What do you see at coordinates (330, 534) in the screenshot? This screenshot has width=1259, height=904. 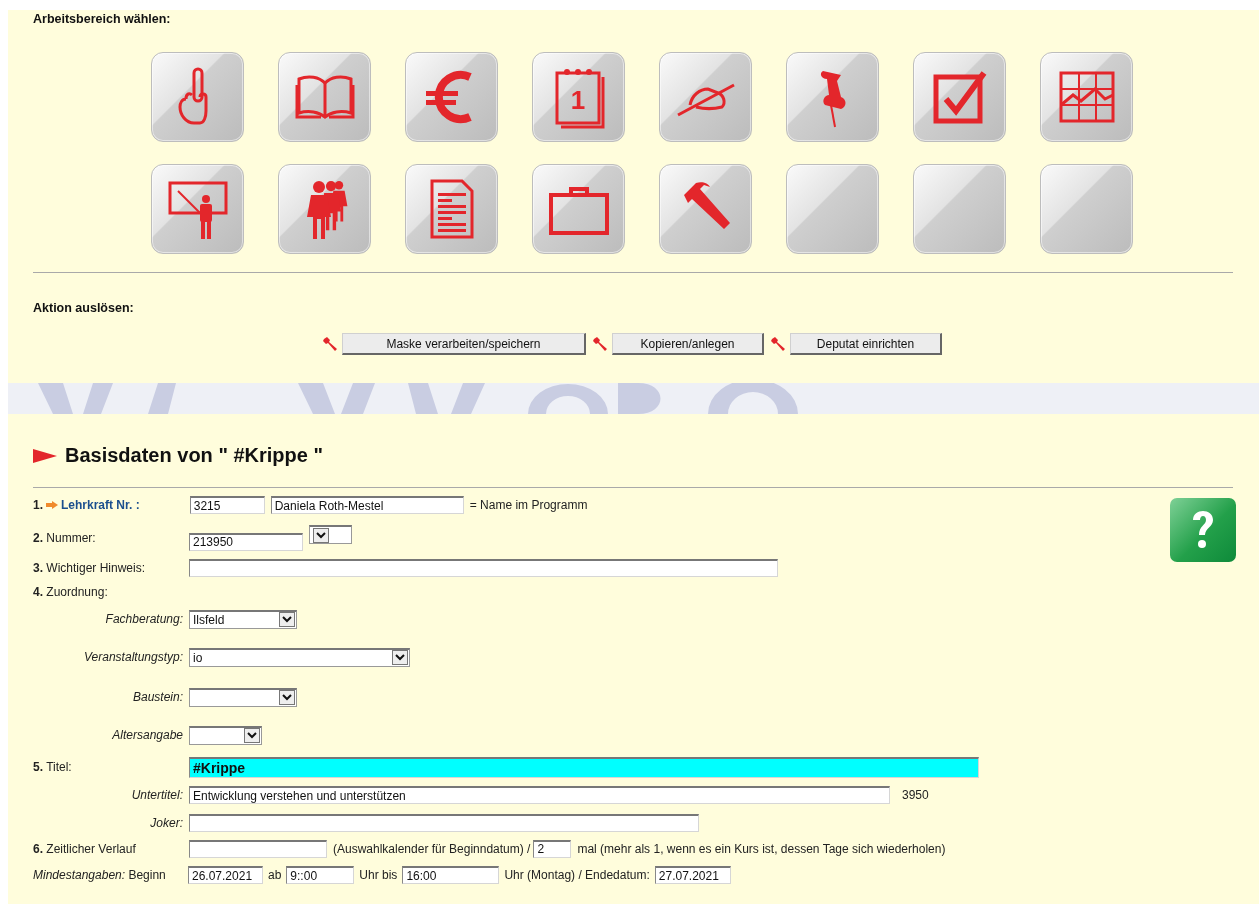 I see `dropdown` at bounding box center [330, 534].